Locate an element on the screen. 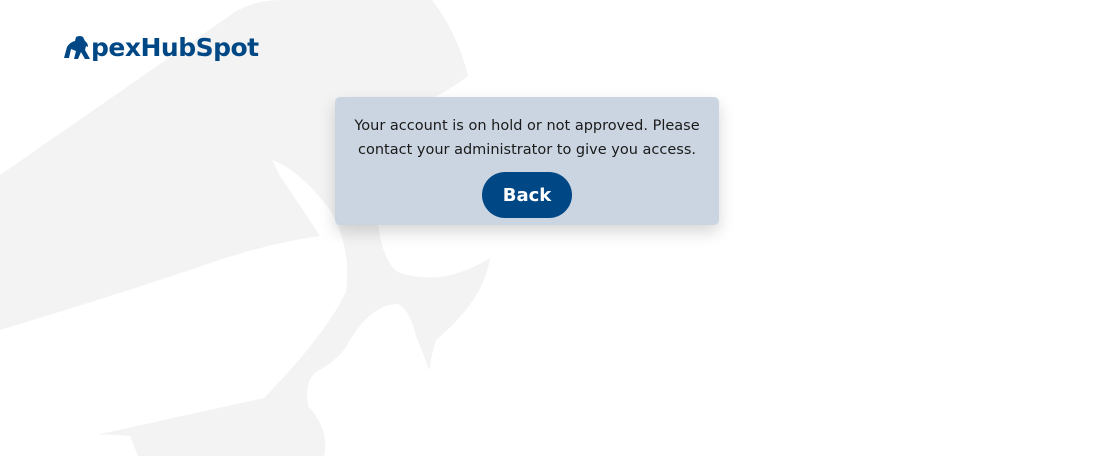 The width and height of the screenshot is (1113, 456). brand-logo: pexHubSpot is located at coordinates (160, 47).